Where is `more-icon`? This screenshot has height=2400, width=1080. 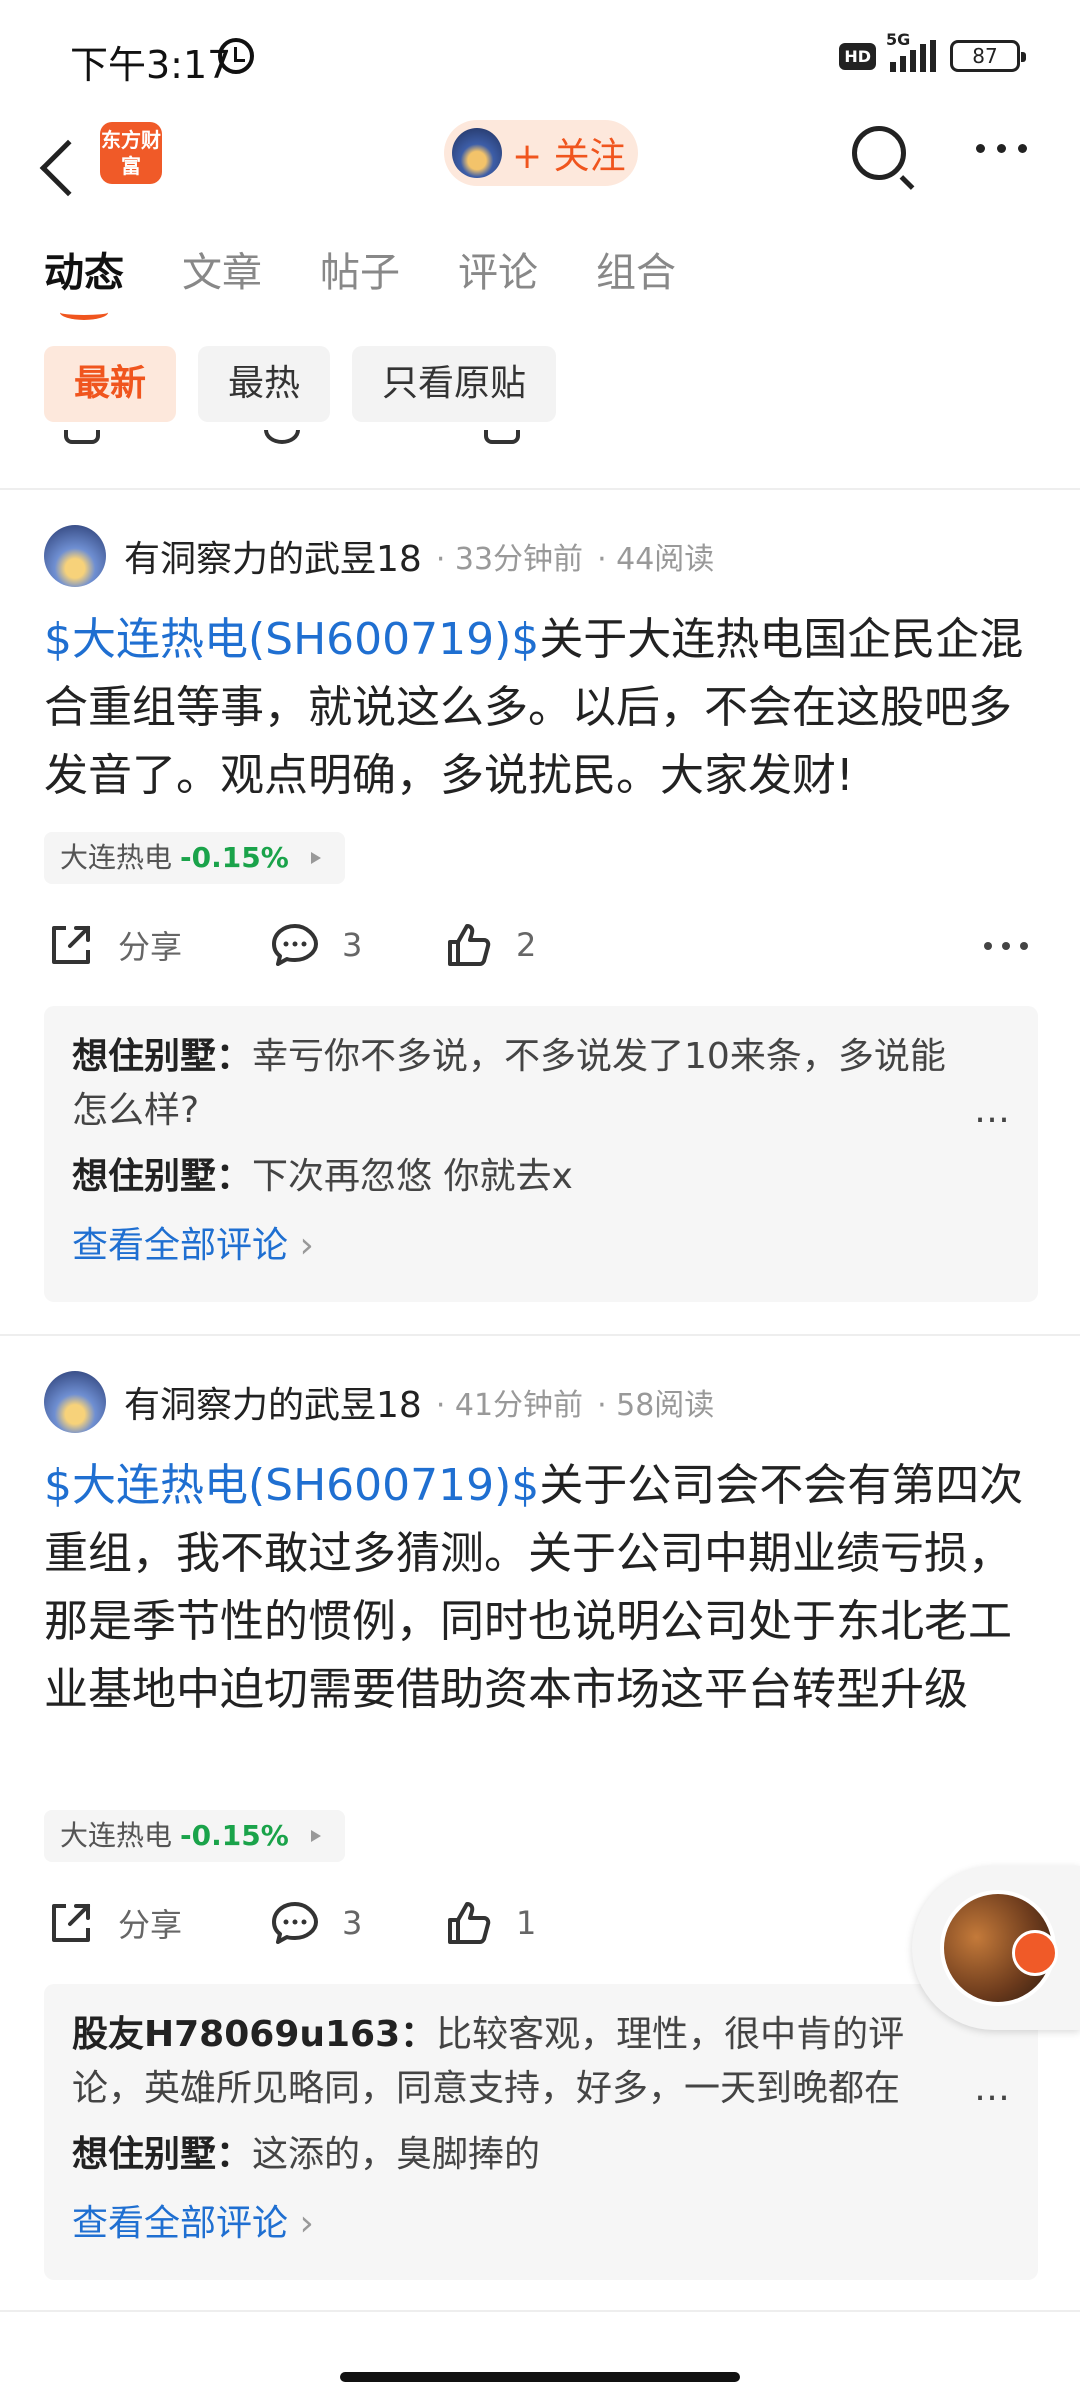 more-icon is located at coordinates (1001, 148).